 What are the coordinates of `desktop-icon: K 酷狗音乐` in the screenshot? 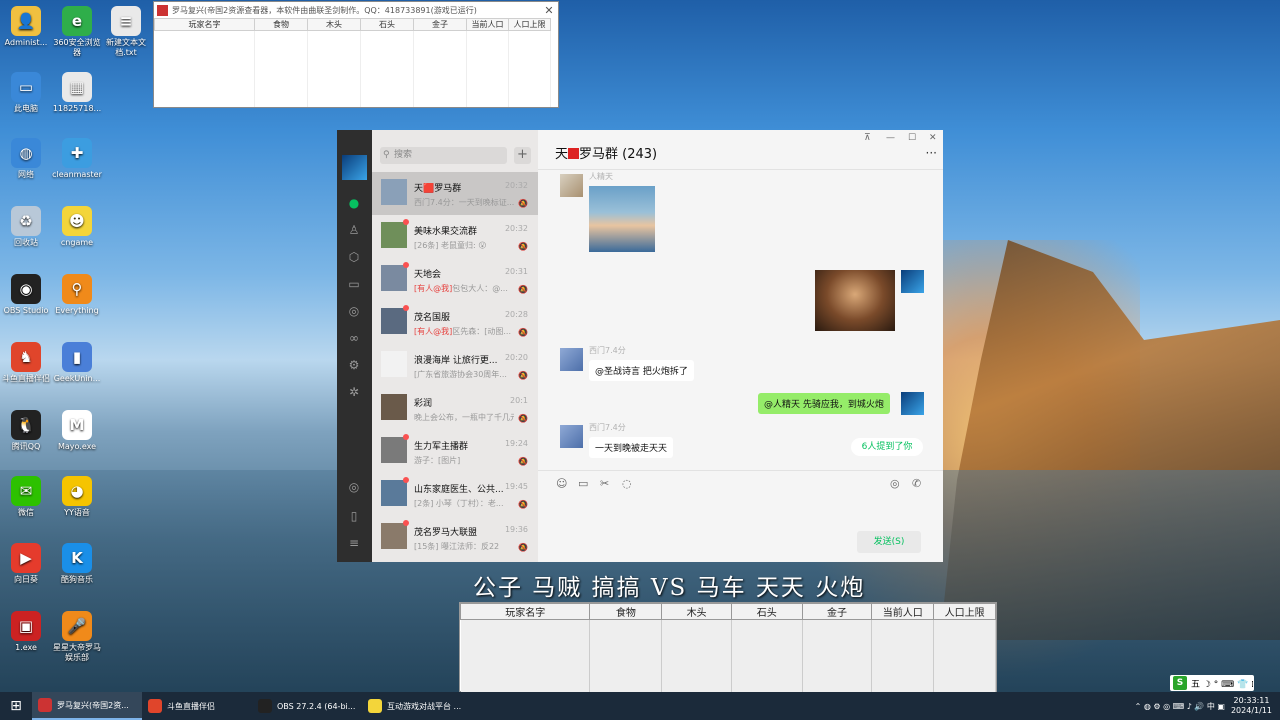 It's located at (77, 564).